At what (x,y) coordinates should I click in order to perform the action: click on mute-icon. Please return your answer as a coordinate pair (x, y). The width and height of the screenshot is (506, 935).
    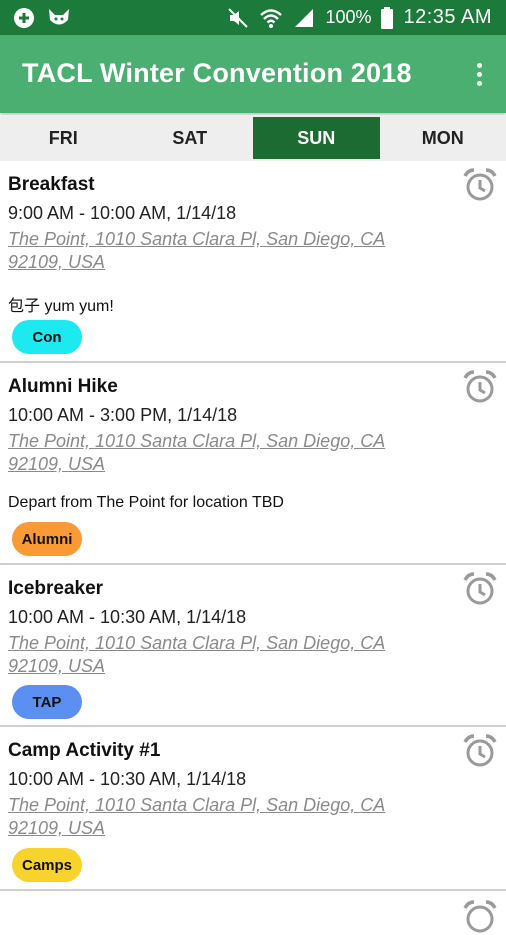
    Looking at the image, I should click on (238, 18).